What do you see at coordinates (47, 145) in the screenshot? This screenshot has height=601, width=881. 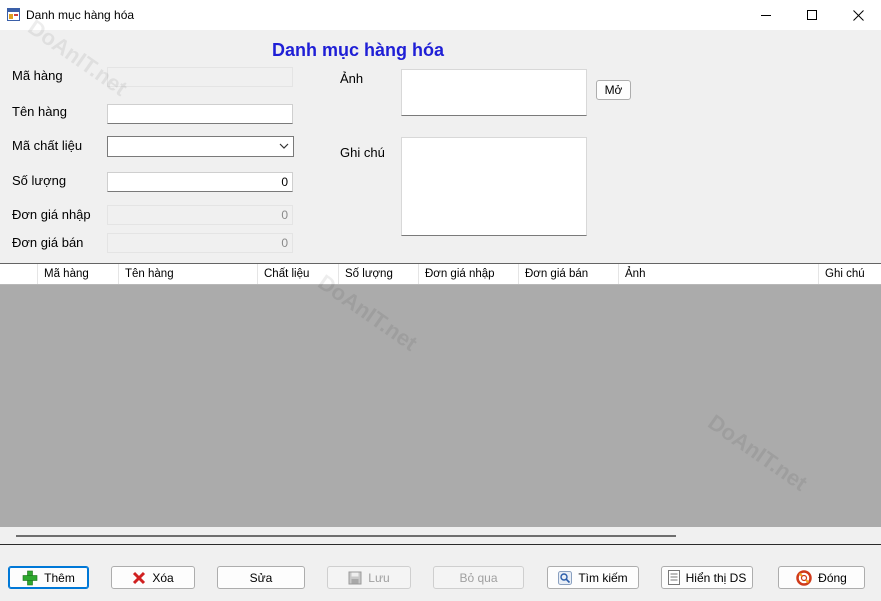 I see `label-ma-chat-lieu: Mã chất liệu` at bounding box center [47, 145].